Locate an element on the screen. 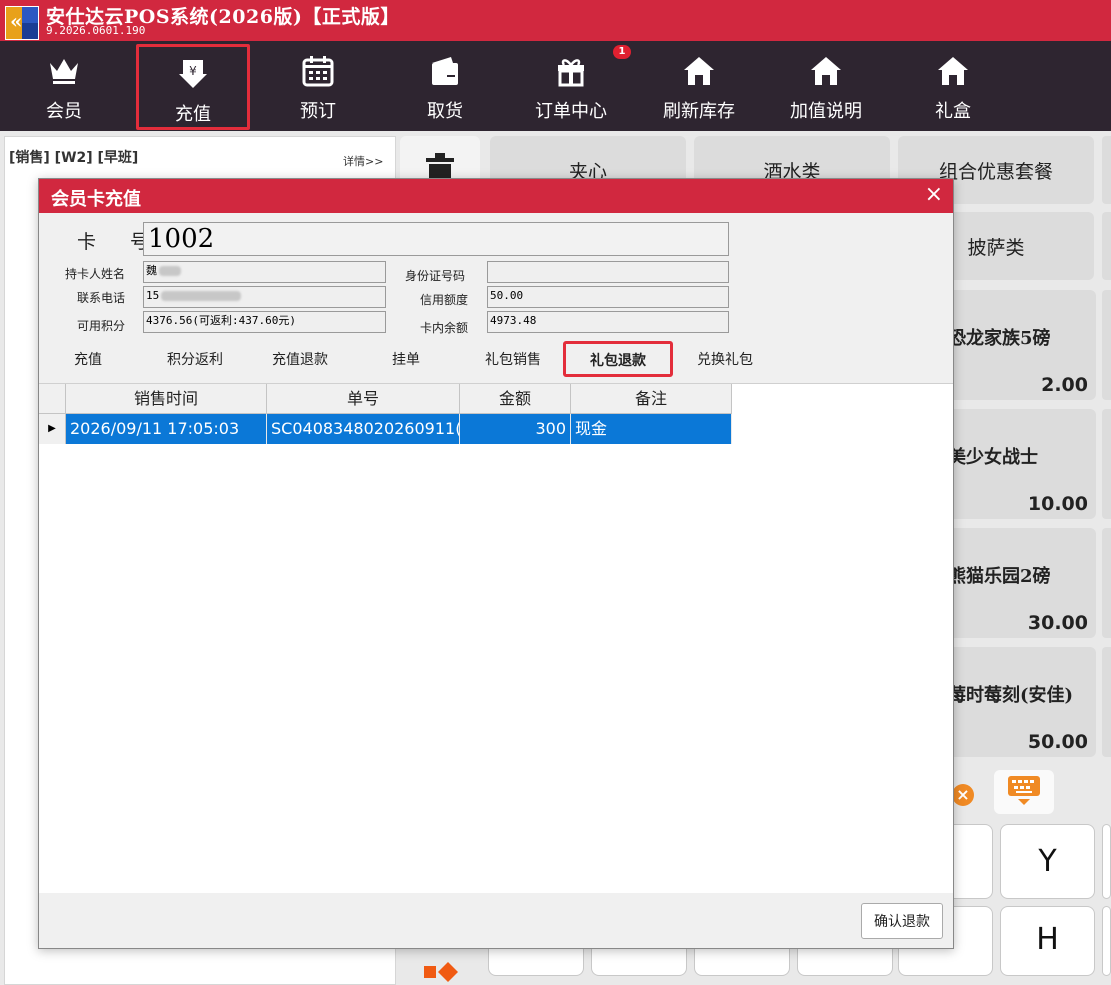 The height and width of the screenshot is (985, 1111). main-toolbar: 会员 ¥ 充值 预订 取货 1 订单中心 刷新库存 加值说明 礼盒 is located at coordinates (555, 86).